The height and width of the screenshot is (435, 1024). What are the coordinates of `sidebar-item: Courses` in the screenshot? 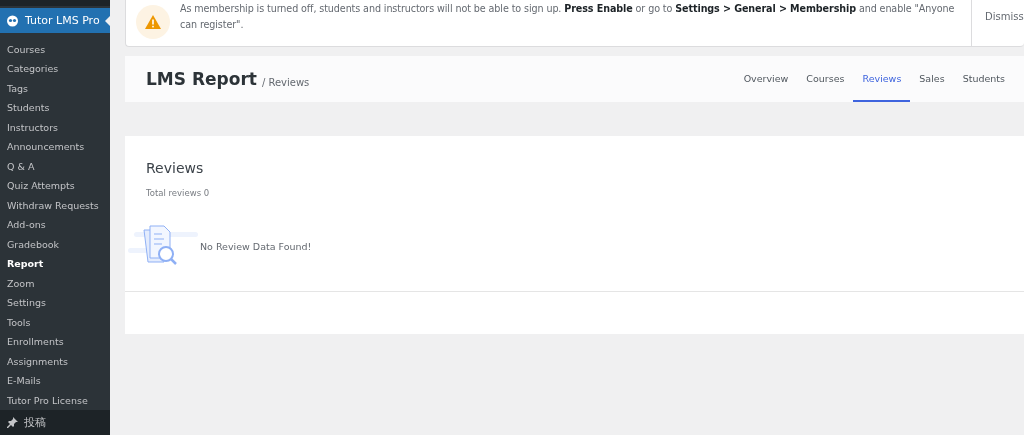 It's located at (55, 49).